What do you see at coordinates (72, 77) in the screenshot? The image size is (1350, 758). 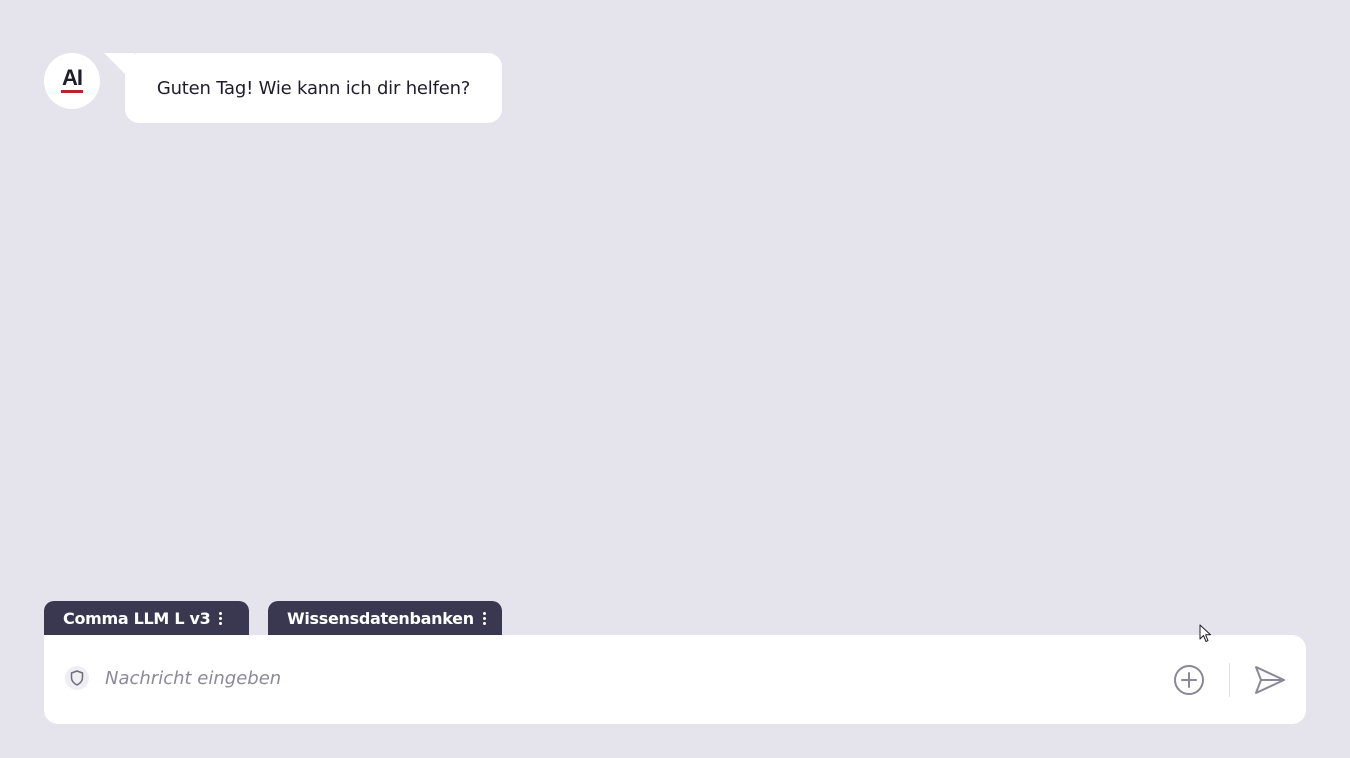 I see `avatar-logo-text: AI` at bounding box center [72, 77].